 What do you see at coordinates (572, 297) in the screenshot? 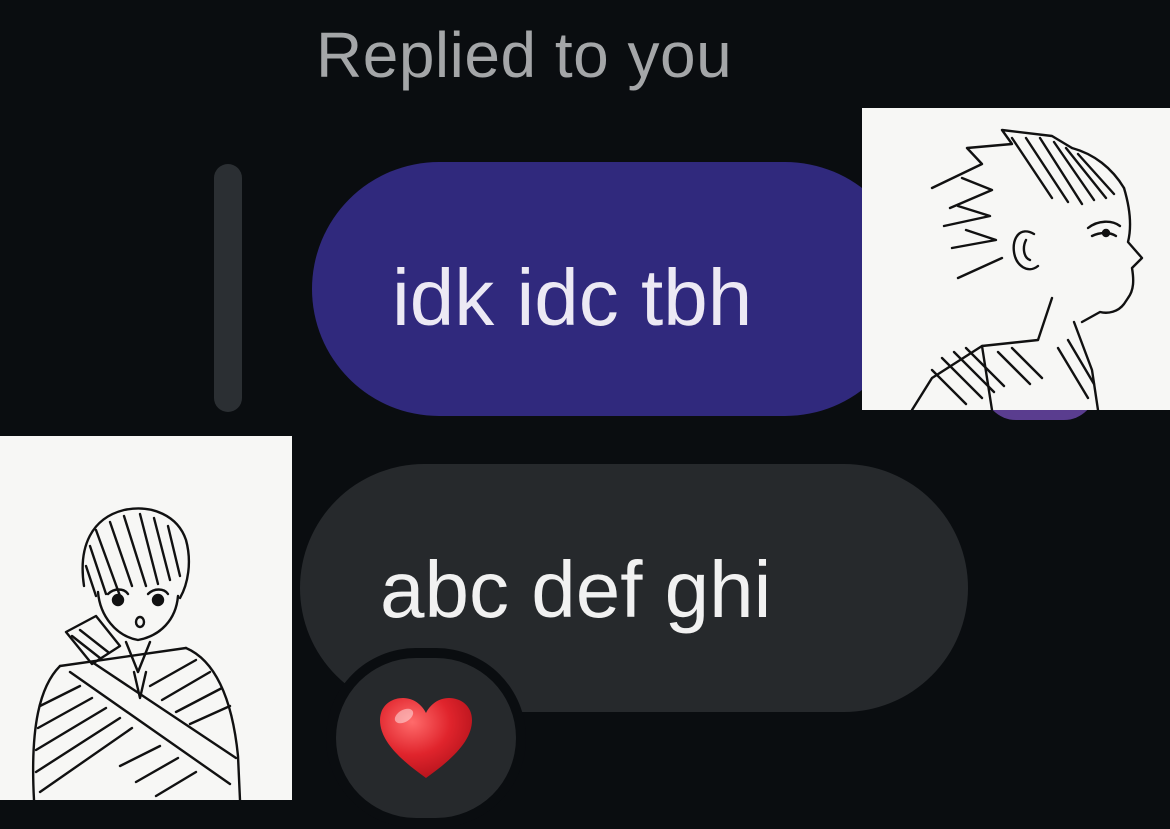
I see `sent-message-text: idk idc tbh` at bounding box center [572, 297].